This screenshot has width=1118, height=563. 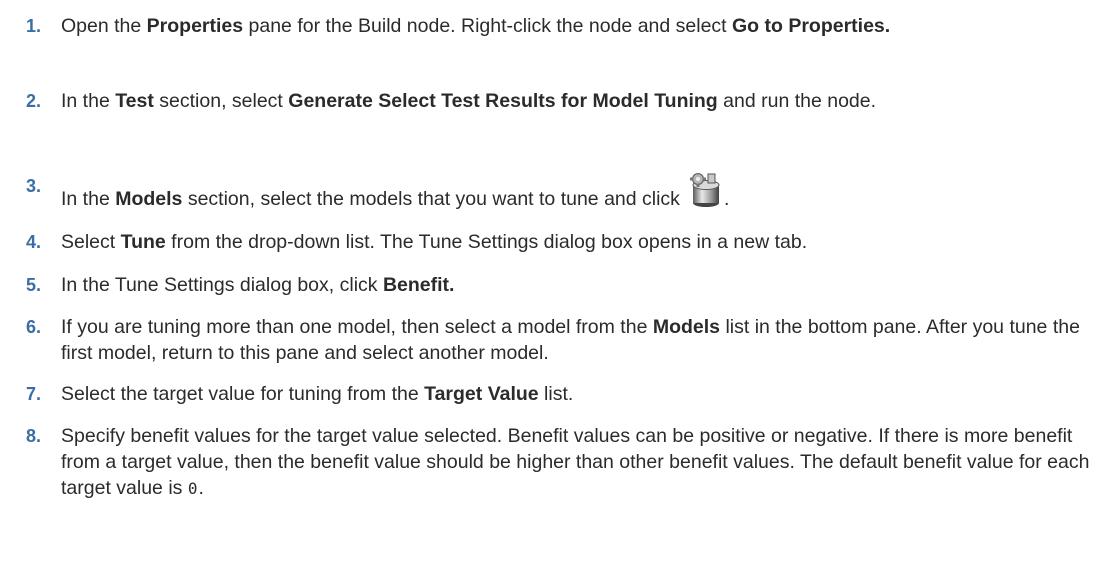 I want to click on step-text-part: Open the, so click(x=104, y=26).